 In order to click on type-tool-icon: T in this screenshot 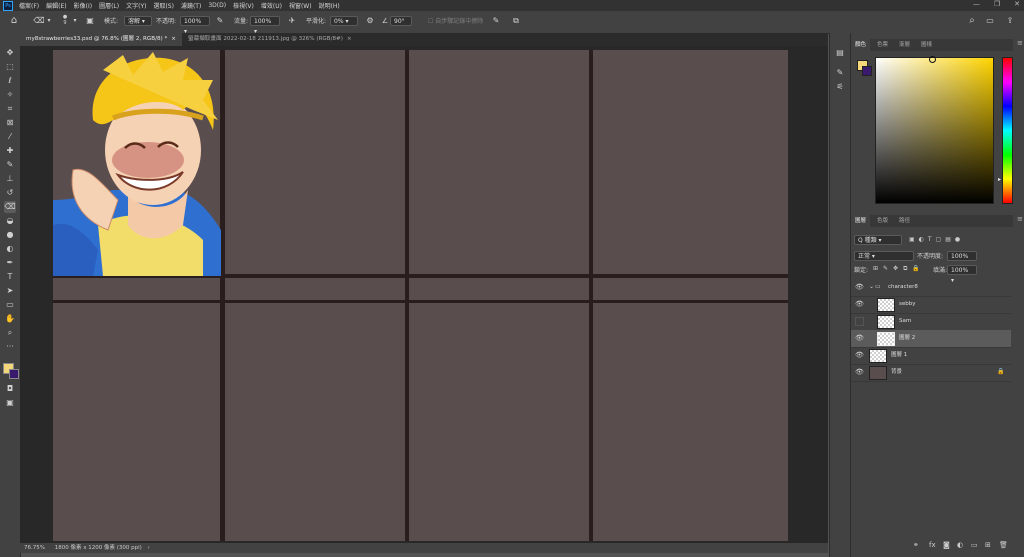, I will do `click(10, 277)`.